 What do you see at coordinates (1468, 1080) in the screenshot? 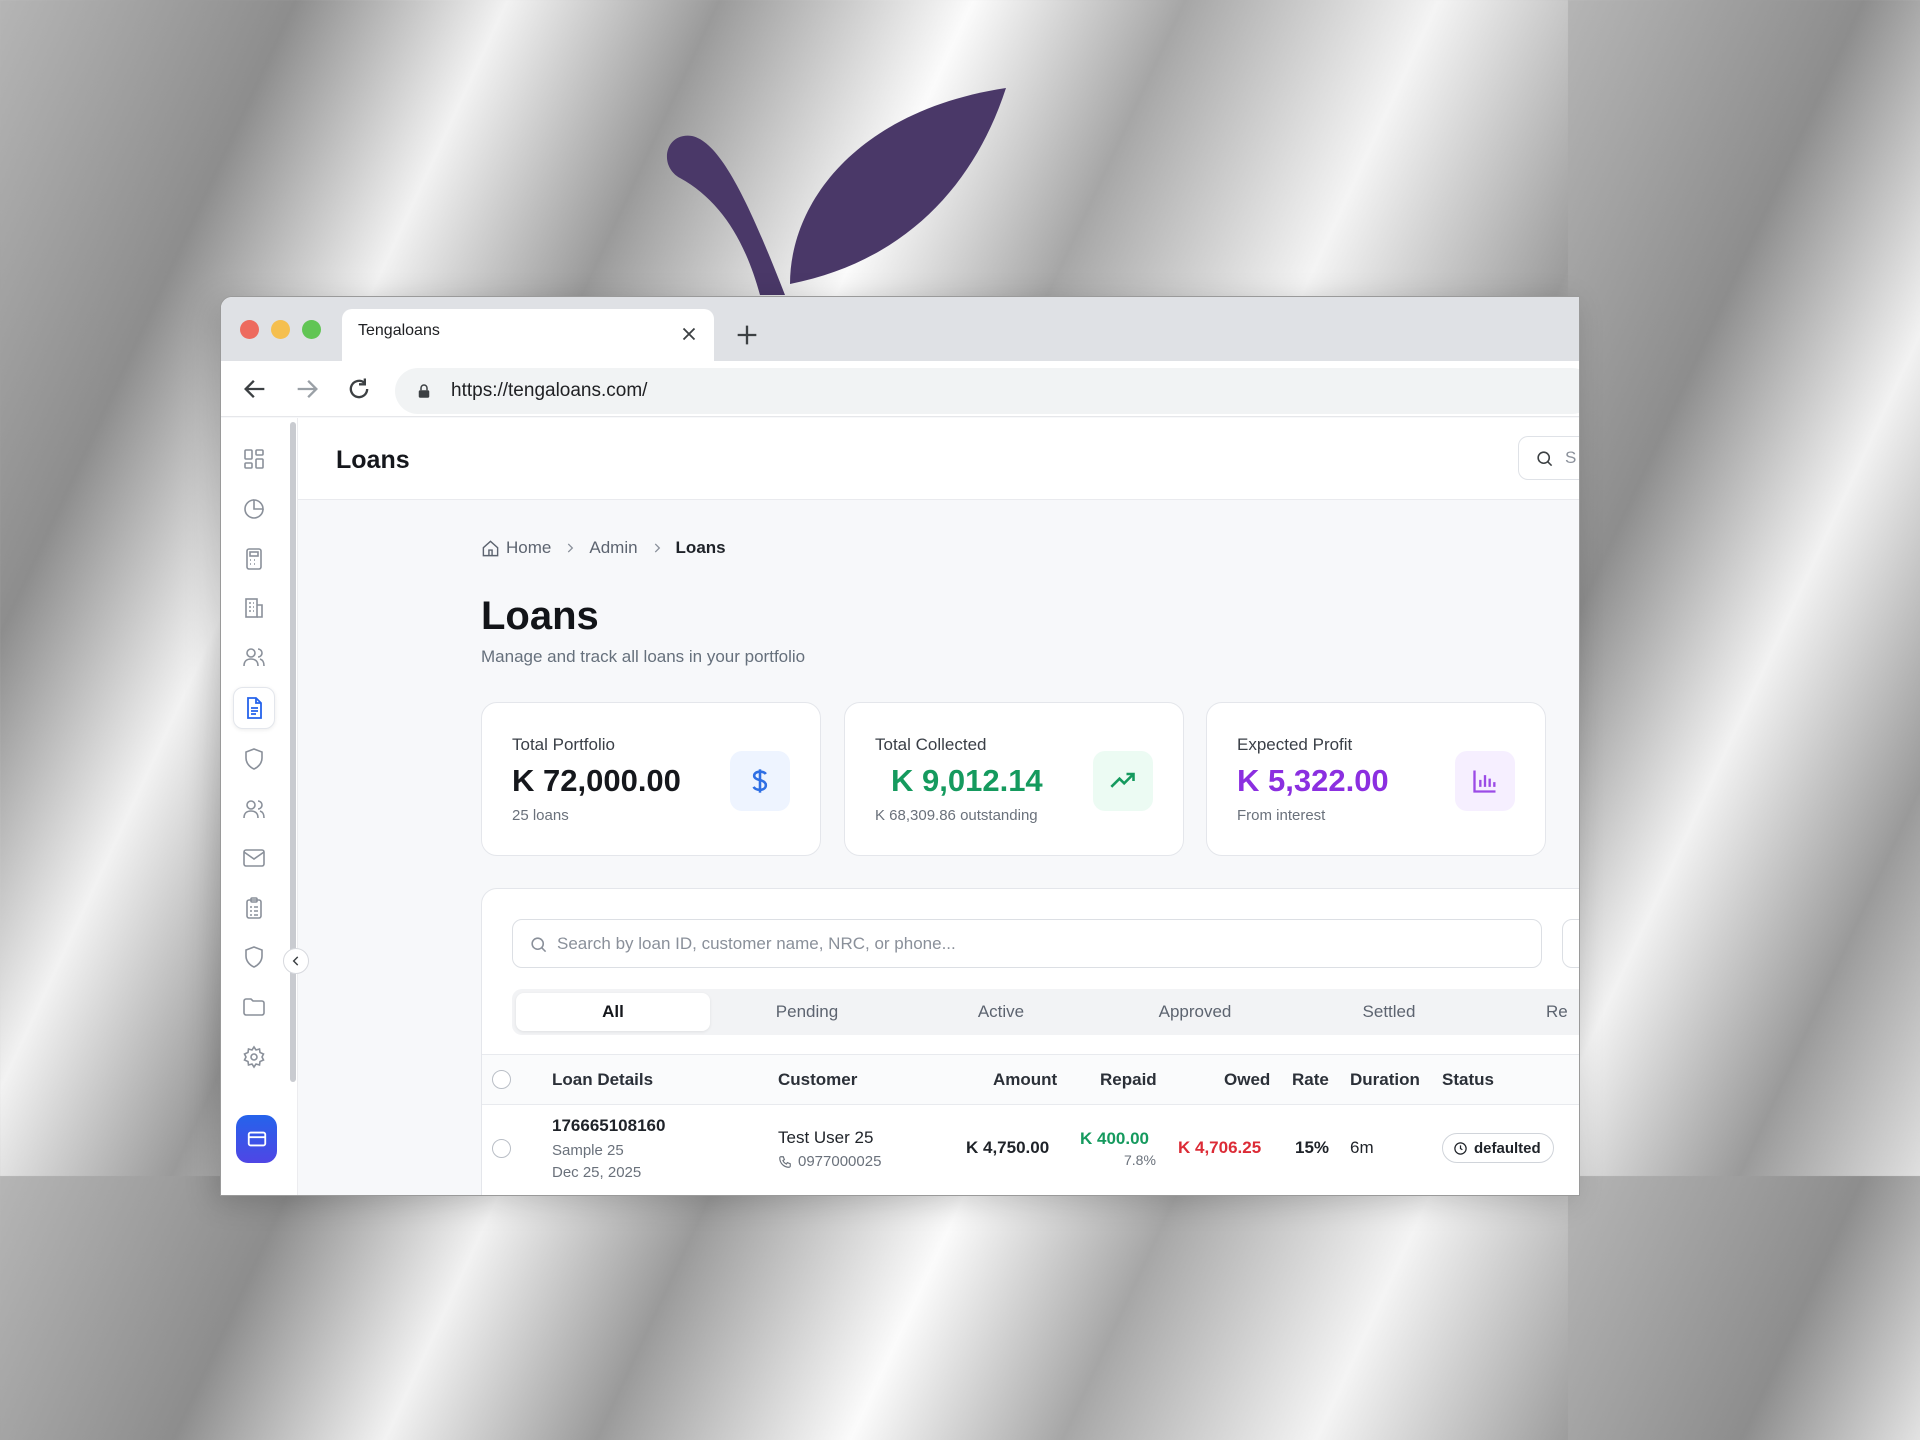
I see `header-status: Status` at bounding box center [1468, 1080].